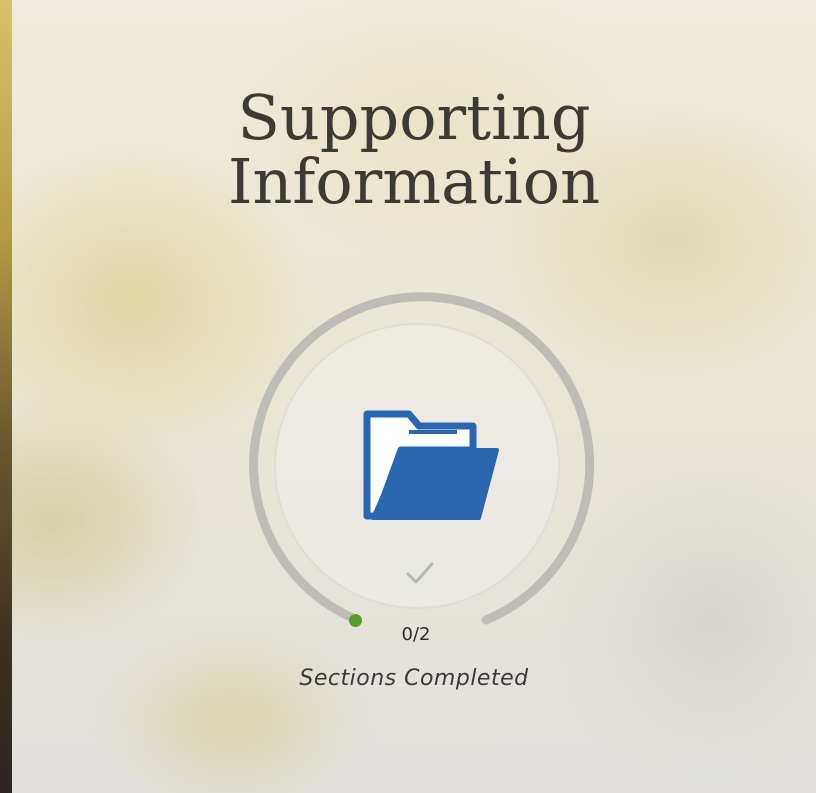 This screenshot has width=816, height=793. I want to click on sections-count: 0/2, so click(414, 634).